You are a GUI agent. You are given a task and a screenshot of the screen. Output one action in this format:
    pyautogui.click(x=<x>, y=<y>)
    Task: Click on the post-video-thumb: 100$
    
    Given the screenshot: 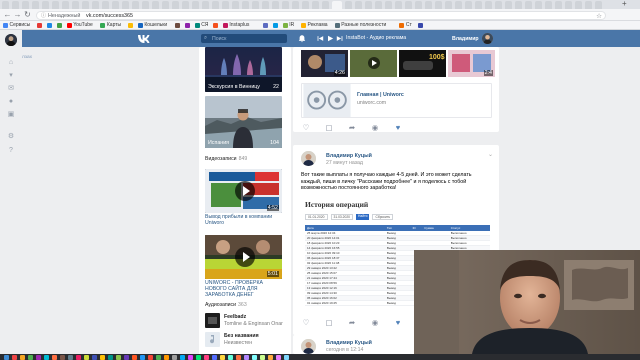 What is the action you would take?
    pyautogui.click(x=422, y=63)
    